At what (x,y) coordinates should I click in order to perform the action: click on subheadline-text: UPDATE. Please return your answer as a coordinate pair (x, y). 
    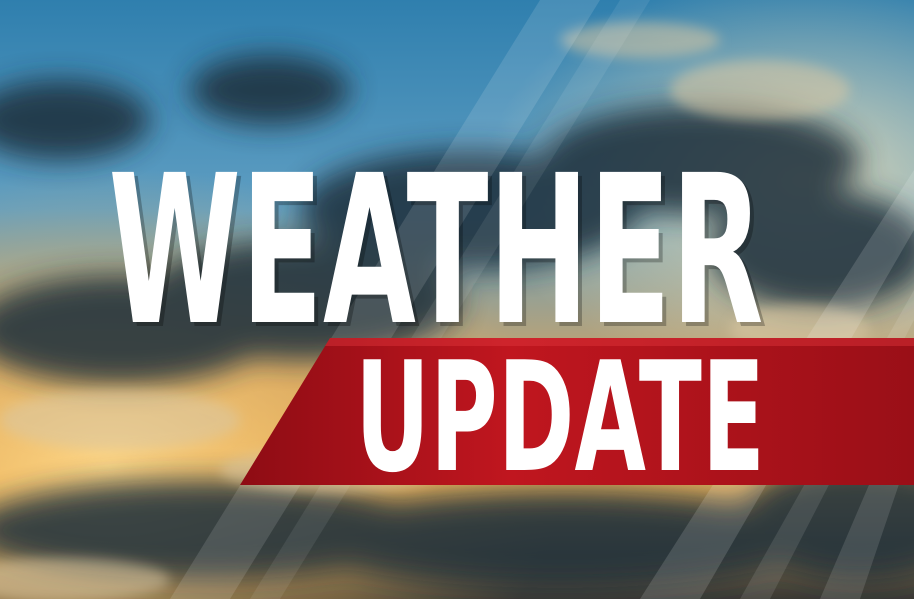
    Looking at the image, I should click on (560, 417).